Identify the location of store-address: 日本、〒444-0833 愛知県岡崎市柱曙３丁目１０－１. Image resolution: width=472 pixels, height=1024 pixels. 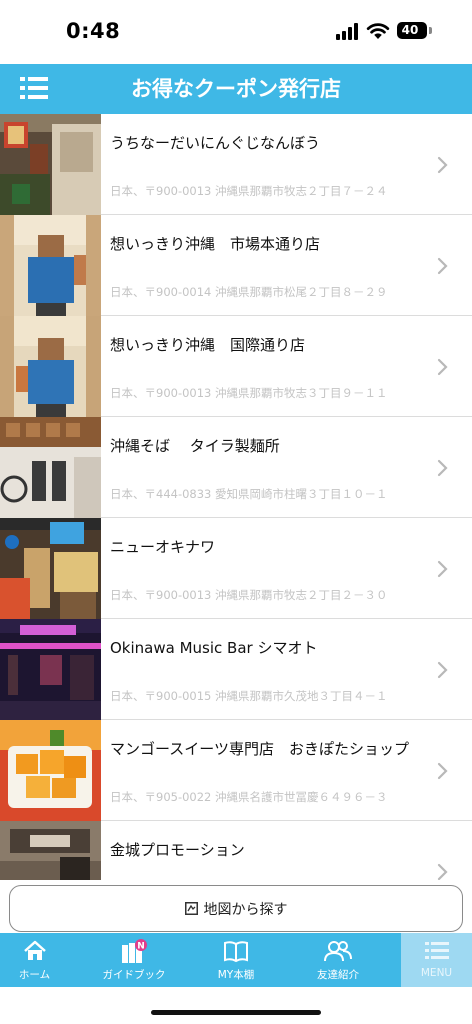
(249, 494).